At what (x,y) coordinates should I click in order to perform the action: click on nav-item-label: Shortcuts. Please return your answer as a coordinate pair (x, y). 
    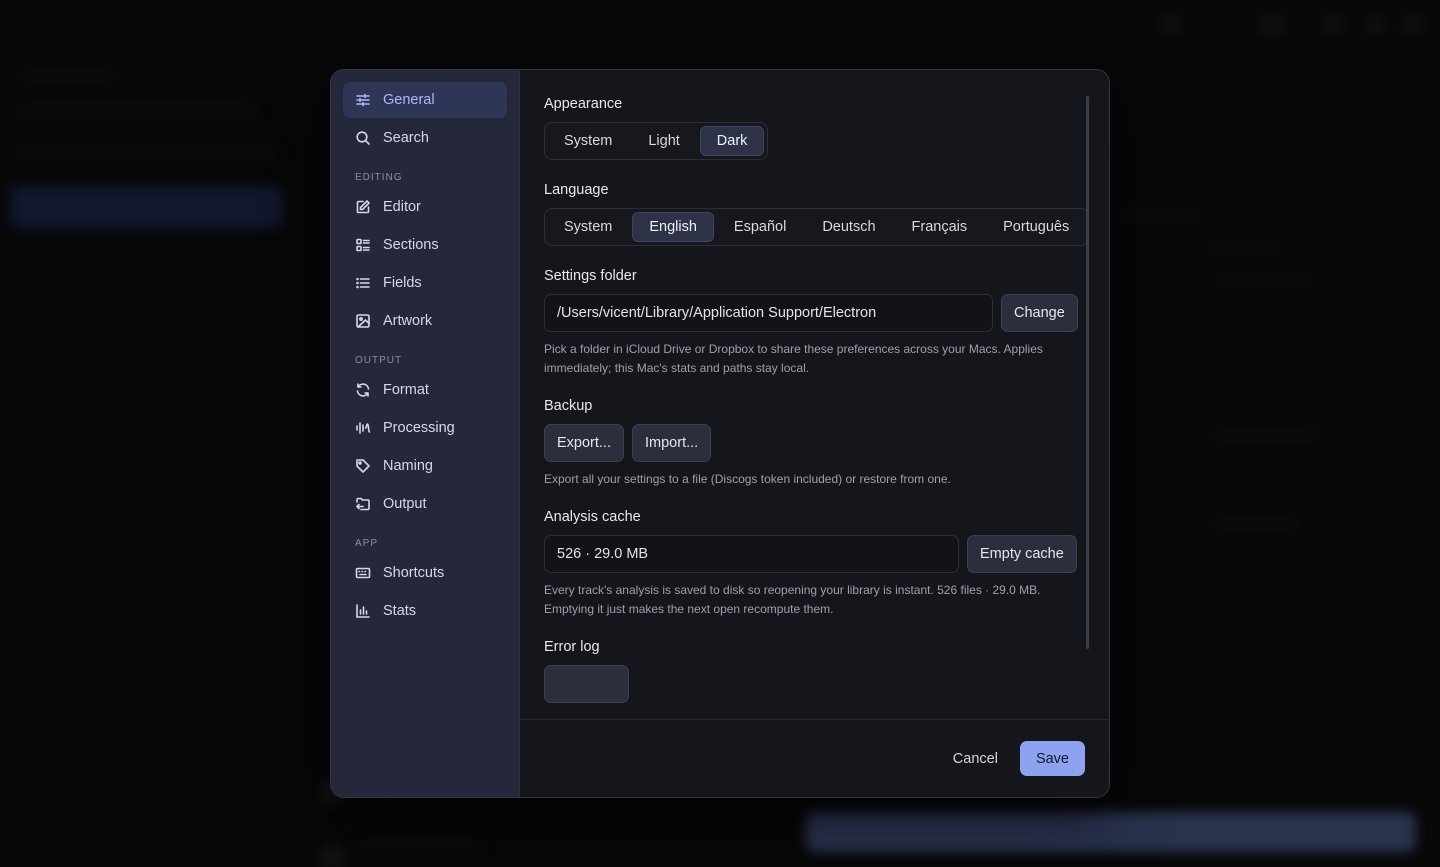
    Looking at the image, I should click on (414, 573).